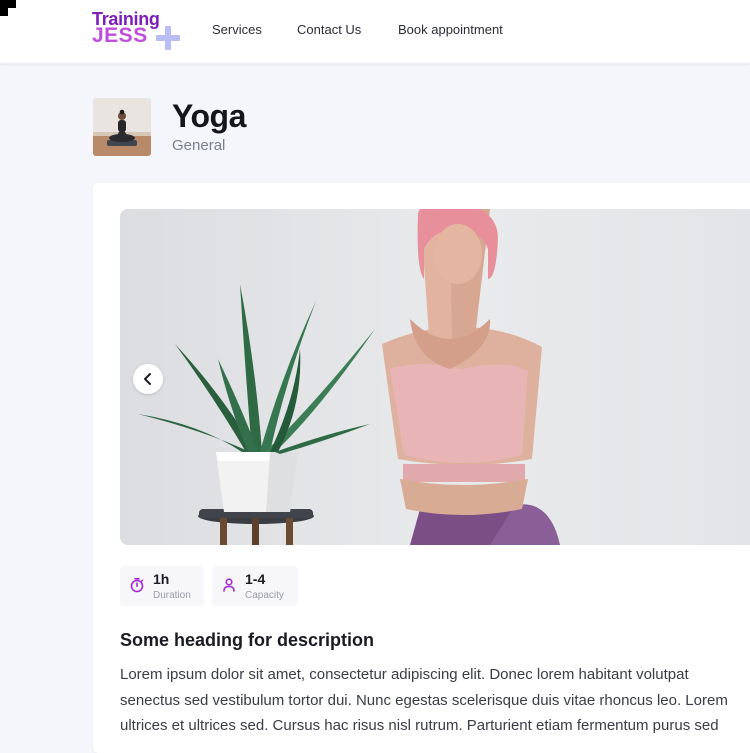 The image size is (750, 753). What do you see at coordinates (229, 587) in the screenshot?
I see `person-icon` at bounding box center [229, 587].